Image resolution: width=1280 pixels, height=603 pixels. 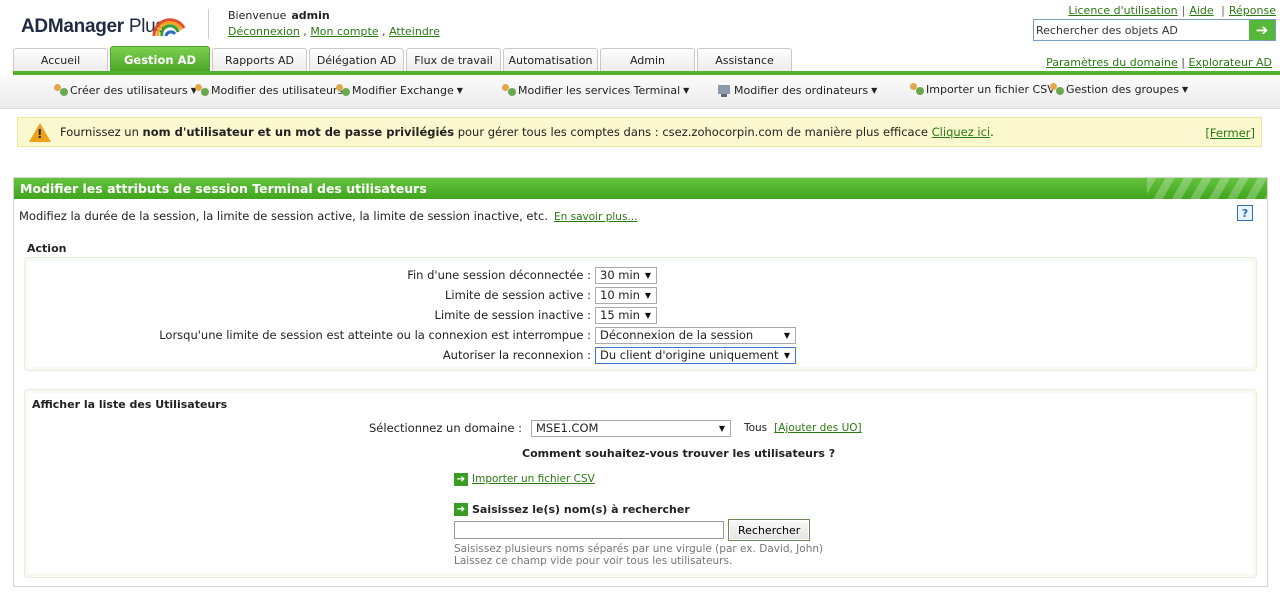 What do you see at coordinates (550, 60) in the screenshot?
I see `tab-automatisation: Automatisation` at bounding box center [550, 60].